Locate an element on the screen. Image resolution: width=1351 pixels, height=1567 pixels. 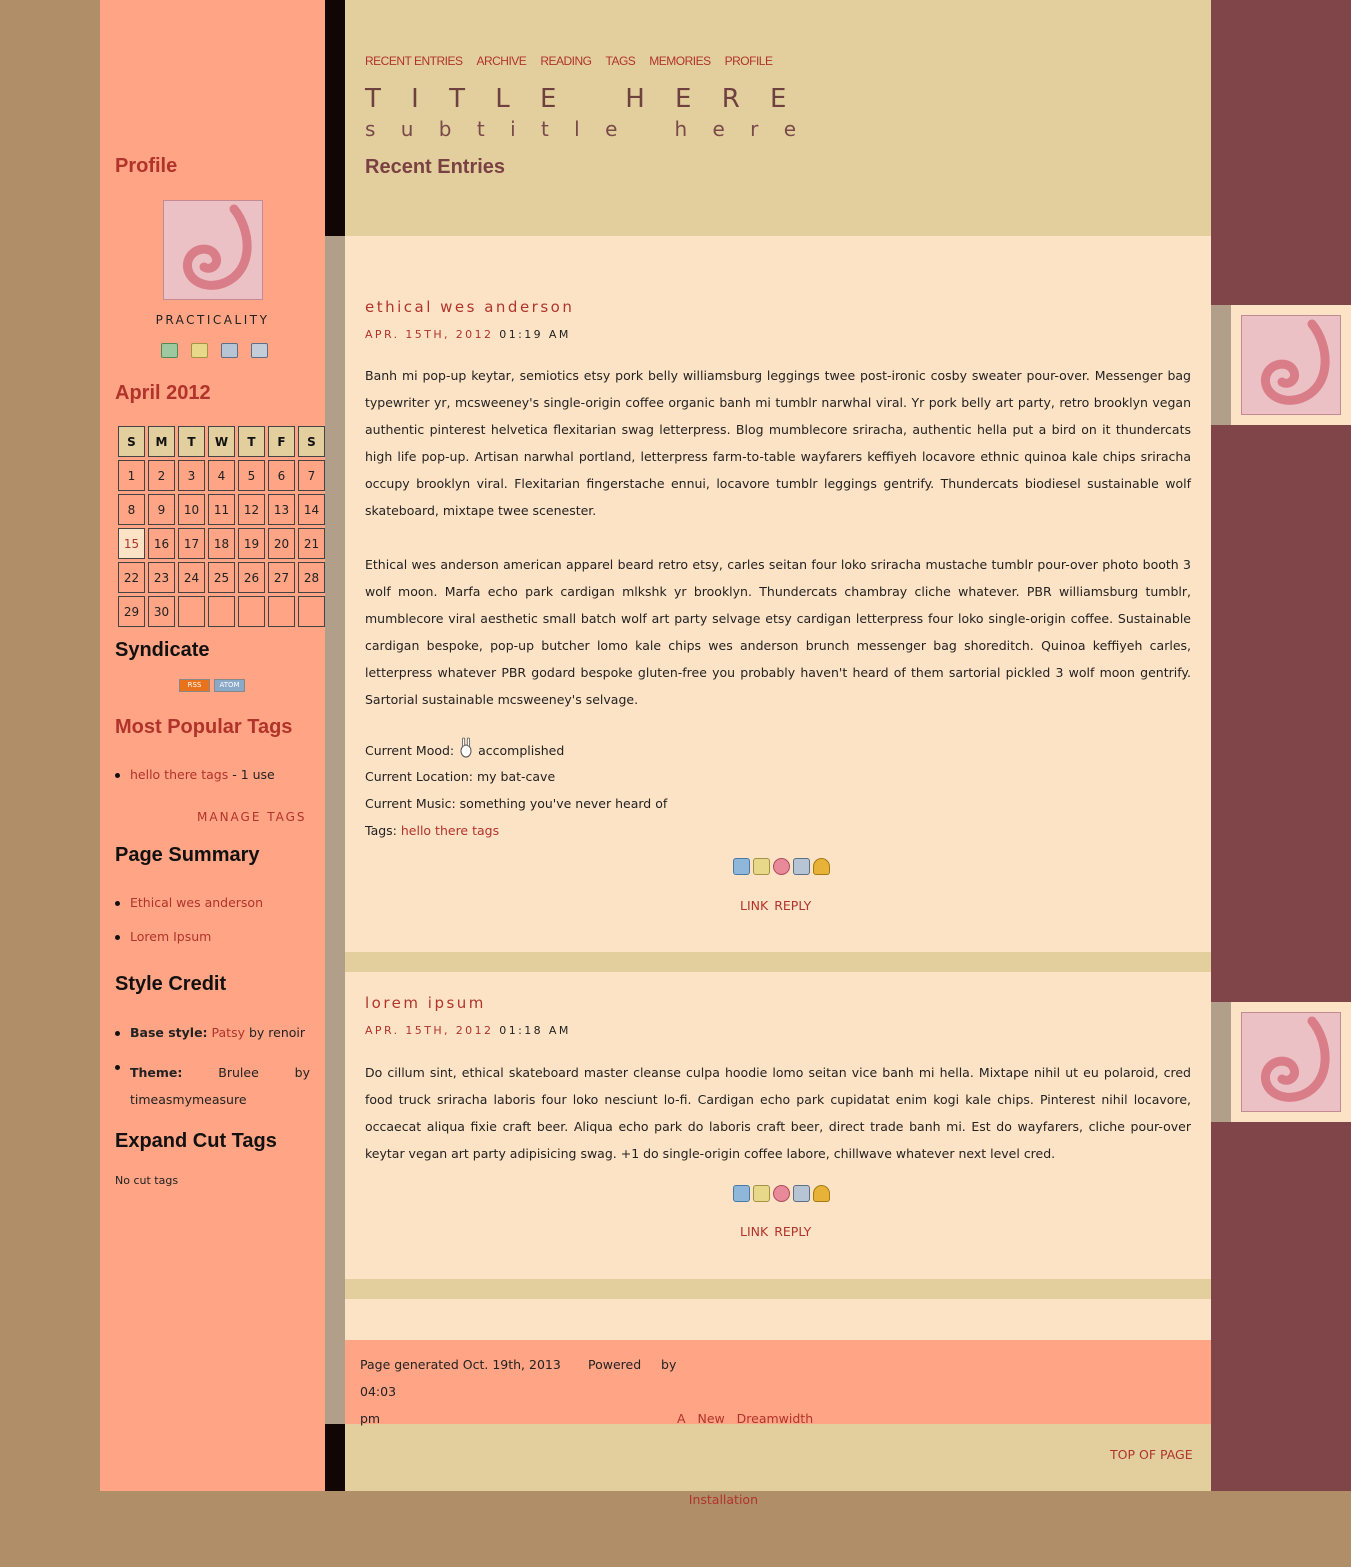
nav-archive: ARCHIVE is located at coordinates (501, 61).